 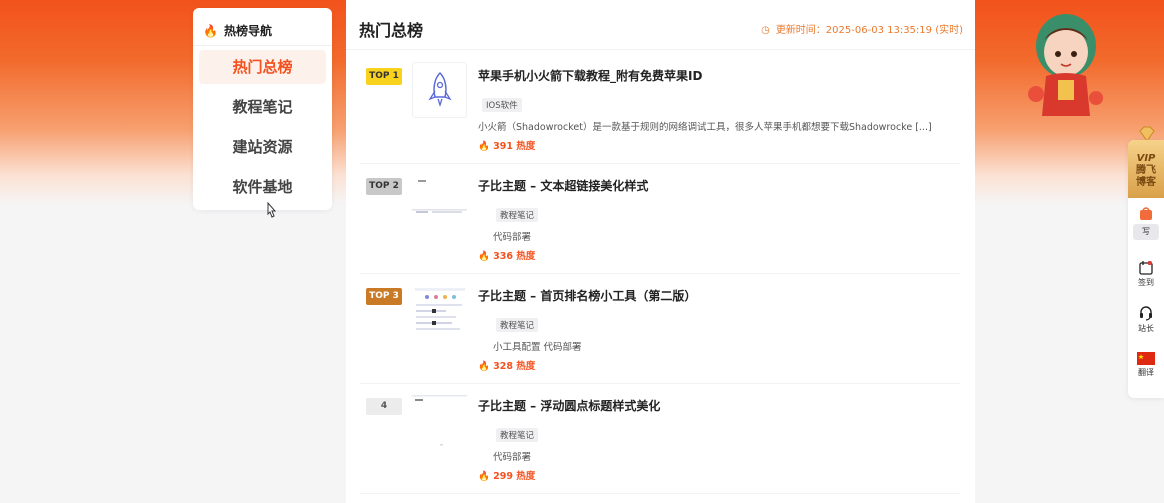 I want to click on update-time: ◷ 更新时间：2025-06-03 13:35:19 (实时), so click(x=862, y=28).